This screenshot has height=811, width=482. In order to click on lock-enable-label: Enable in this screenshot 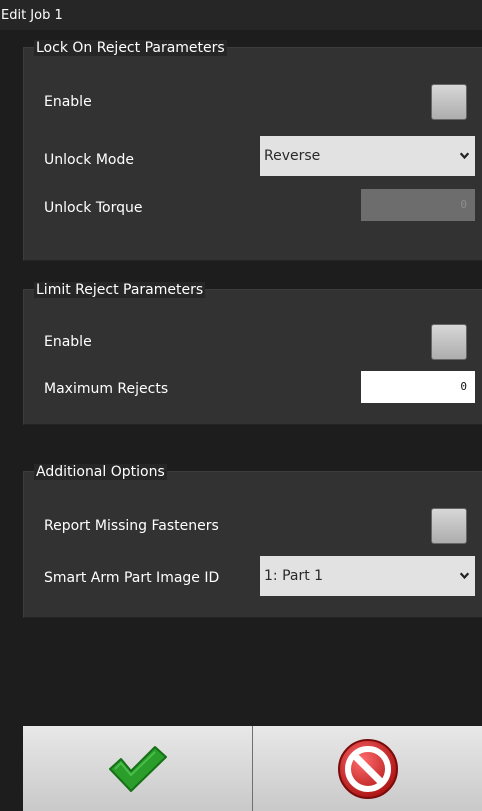, I will do `click(68, 102)`.